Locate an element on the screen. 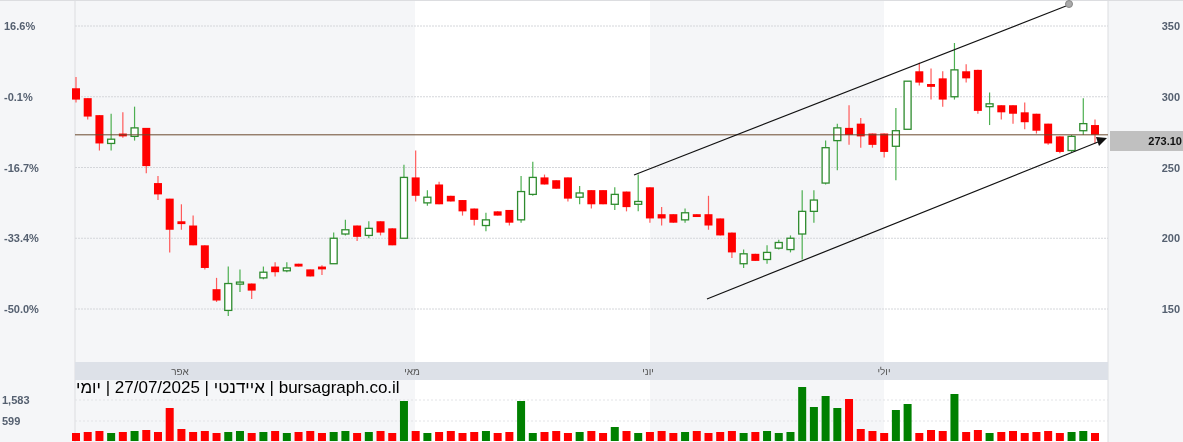  price-tag: 273.10 is located at coordinates (1146, 141).